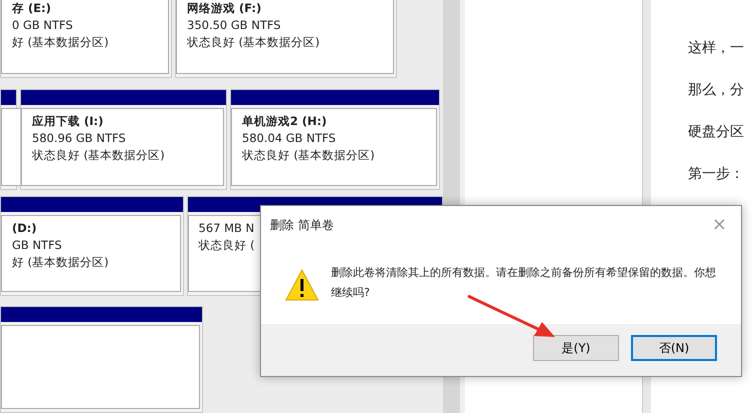  What do you see at coordinates (716, 174) in the screenshot?
I see `article-text: 第一步：` at bounding box center [716, 174].